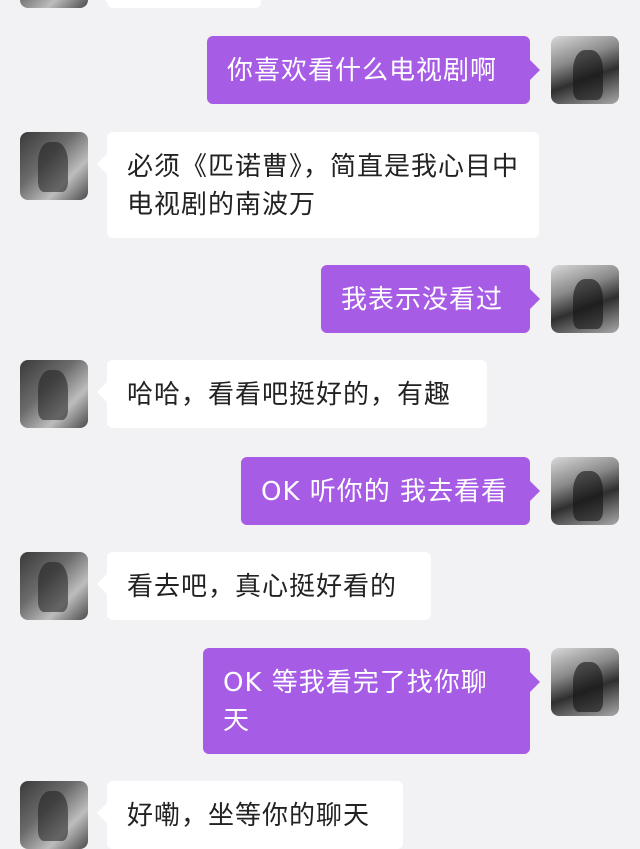  I want to click on incoming-message-bubble: 哈哈，看看吧挺好的，有趣, so click(292, 394).